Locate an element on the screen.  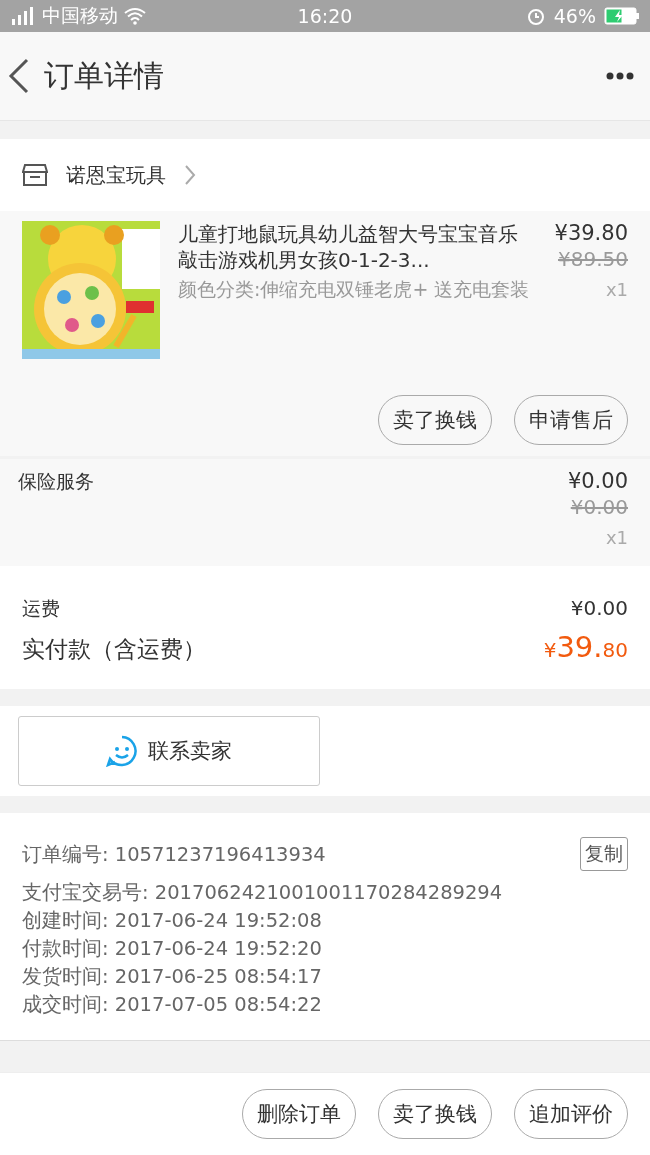
signal-icon is located at coordinates (23, 16).